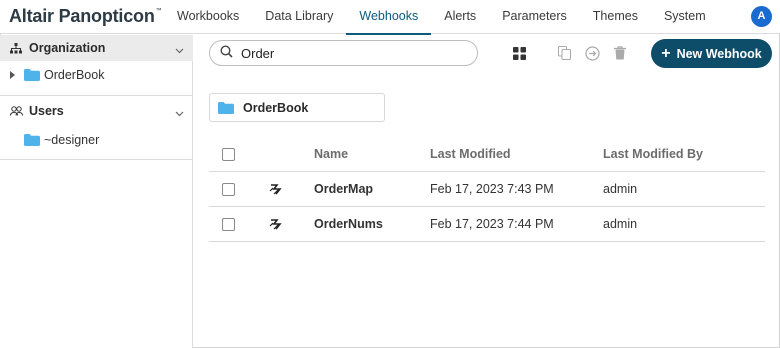 The image size is (780, 348). What do you see at coordinates (592, 53) in the screenshot?
I see `move-icon` at bounding box center [592, 53].